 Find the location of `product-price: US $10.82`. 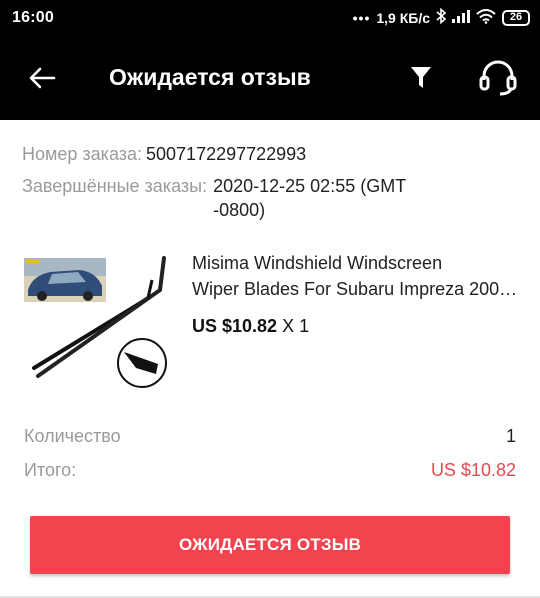

product-price: US $10.82 is located at coordinates (235, 326).